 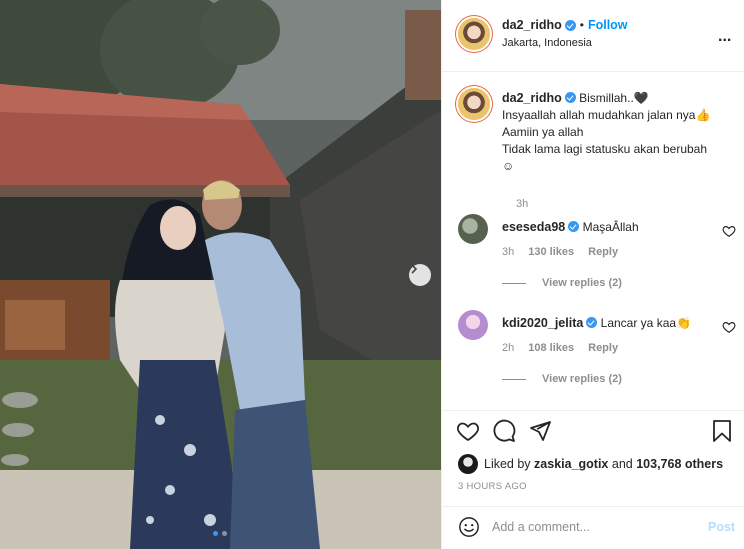 What do you see at coordinates (606, 115) in the screenshot?
I see `caption-line: Insyaallah allah mudahkan jalan nya👍` at bounding box center [606, 115].